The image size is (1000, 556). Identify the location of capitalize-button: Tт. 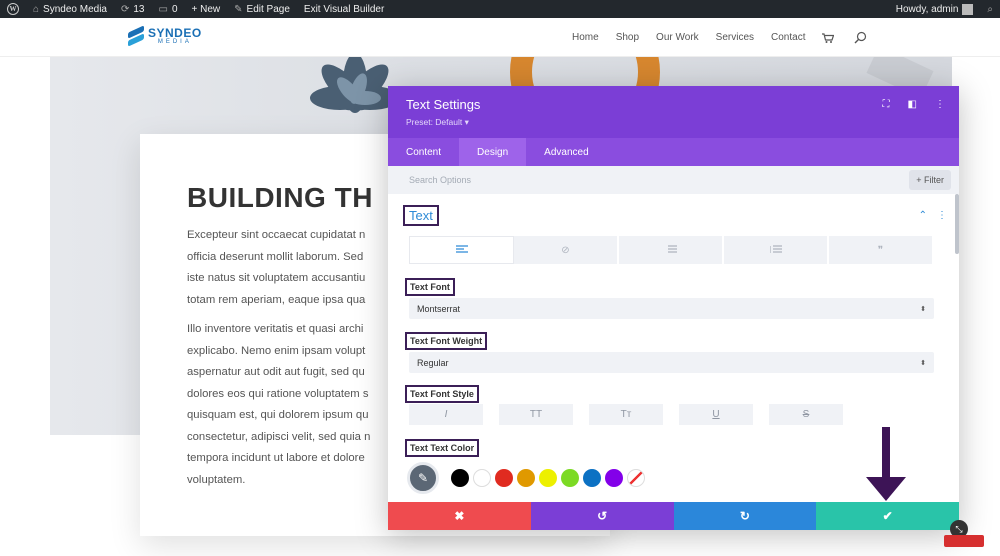
(626, 414).